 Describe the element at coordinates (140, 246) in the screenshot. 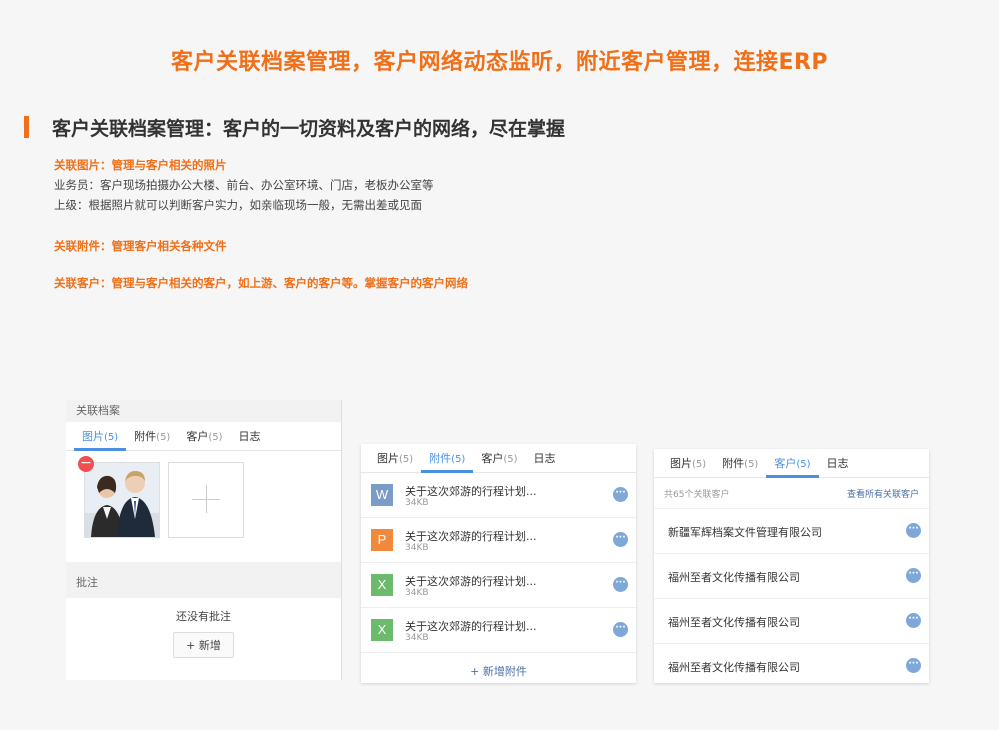

I see `attachments-heading: 关联附件：管理客户相关各种文件` at that location.